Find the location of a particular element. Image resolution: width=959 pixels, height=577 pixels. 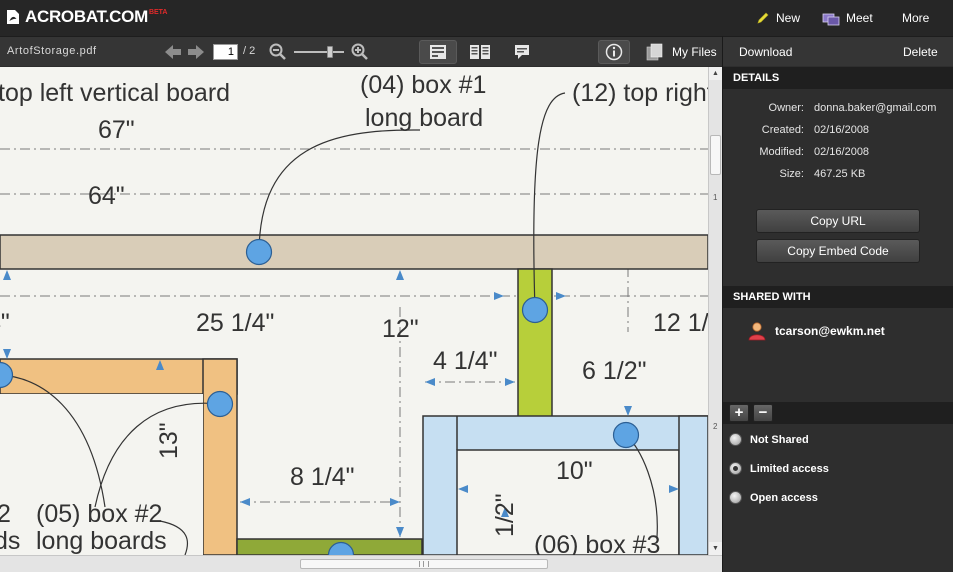

label-25-1-4: 25 1/4" is located at coordinates (235, 323).